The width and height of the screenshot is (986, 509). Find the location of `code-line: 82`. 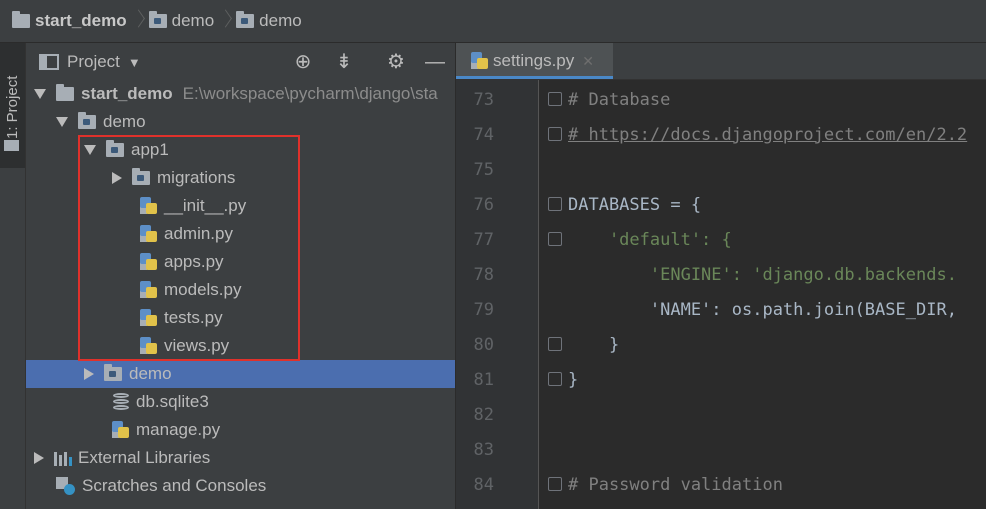

code-line: 82 is located at coordinates (483, 414).